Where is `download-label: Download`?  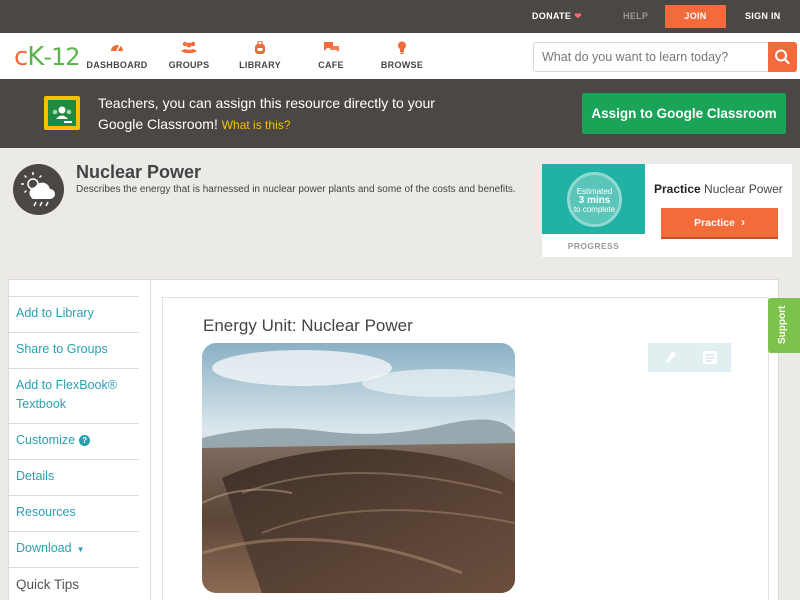
download-label: Download is located at coordinates (44, 548).